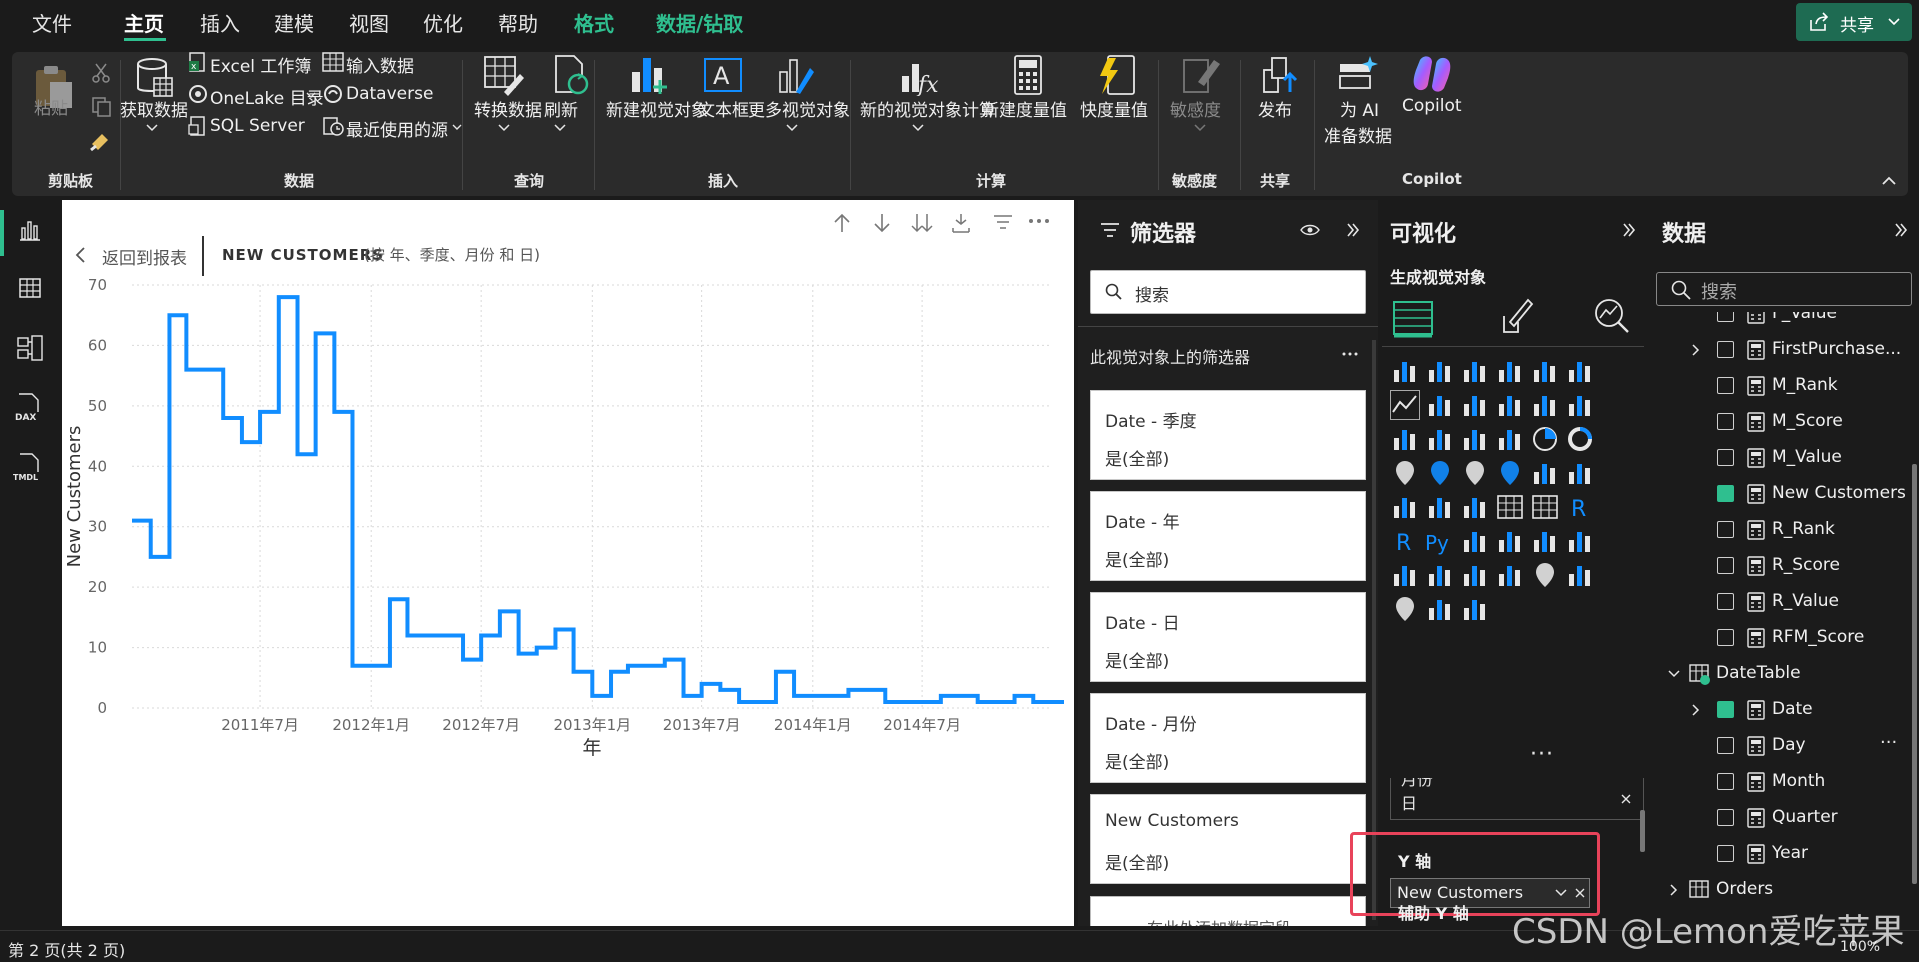 Image resolution: width=1919 pixels, height=962 pixels. Describe the element at coordinates (1024, 108) in the screenshot. I see `new-measure-button: 新建度量值` at that location.